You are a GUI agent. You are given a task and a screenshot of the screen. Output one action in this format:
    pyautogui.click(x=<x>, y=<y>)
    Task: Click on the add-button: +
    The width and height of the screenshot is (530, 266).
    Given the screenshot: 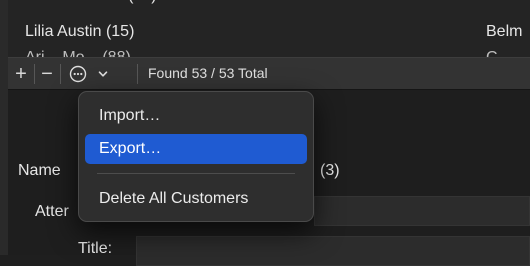 What is the action you would take?
    pyautogui.click(x=21, y=73)
    